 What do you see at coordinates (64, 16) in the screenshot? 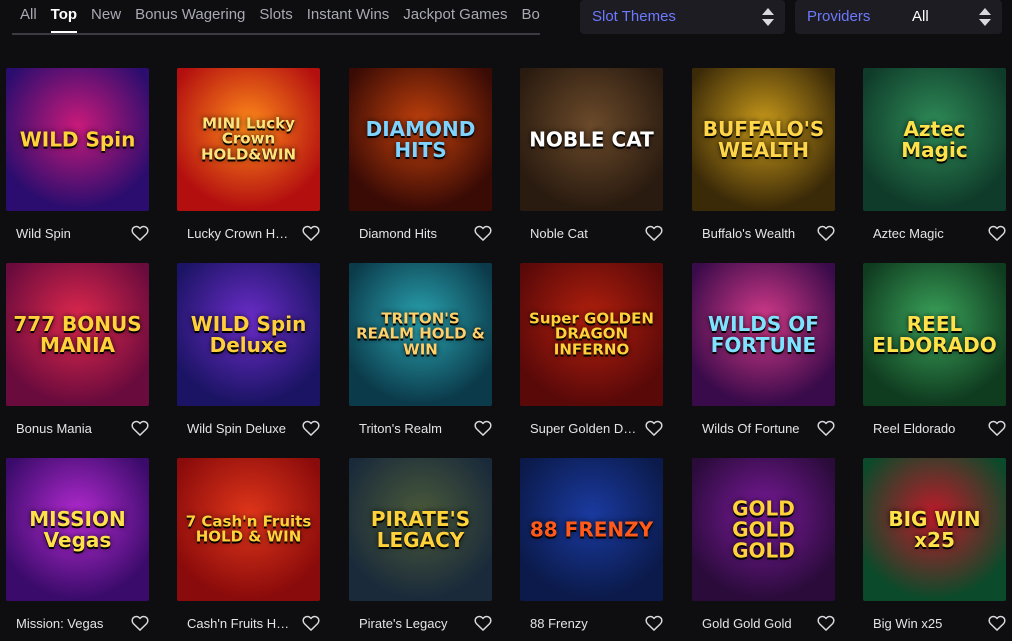
I see `tab-top: Top` at bounding box center [64, 16].